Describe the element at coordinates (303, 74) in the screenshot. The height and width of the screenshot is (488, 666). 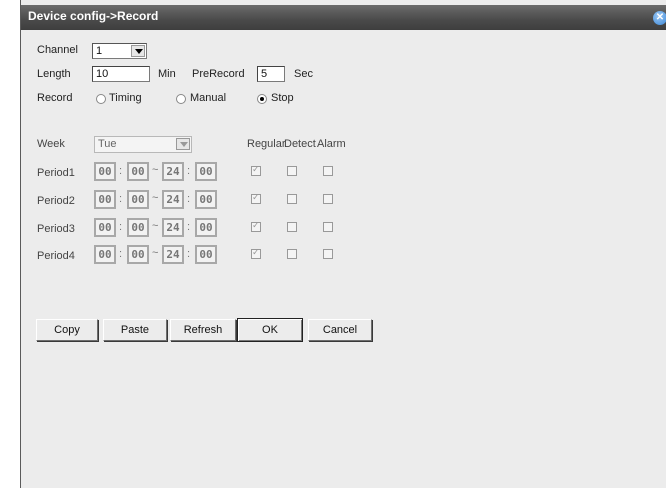
I see `sec-label: Sec` at that location.